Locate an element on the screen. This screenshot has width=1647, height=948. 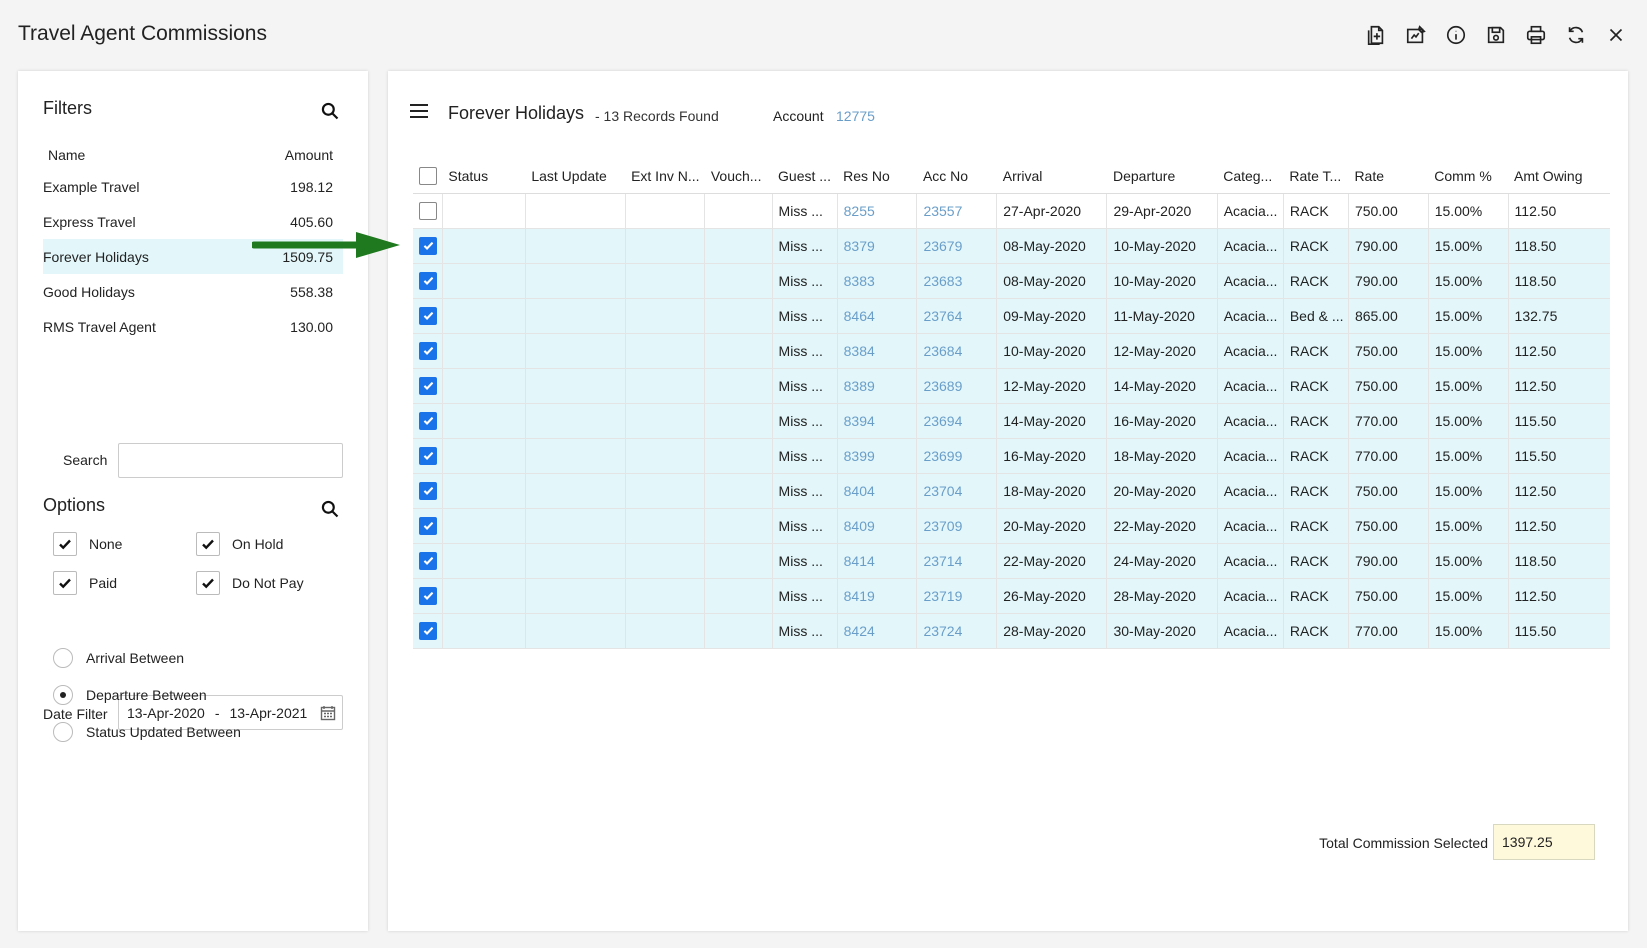
cell-acc: 23704 is located at coordinates (957, 491).